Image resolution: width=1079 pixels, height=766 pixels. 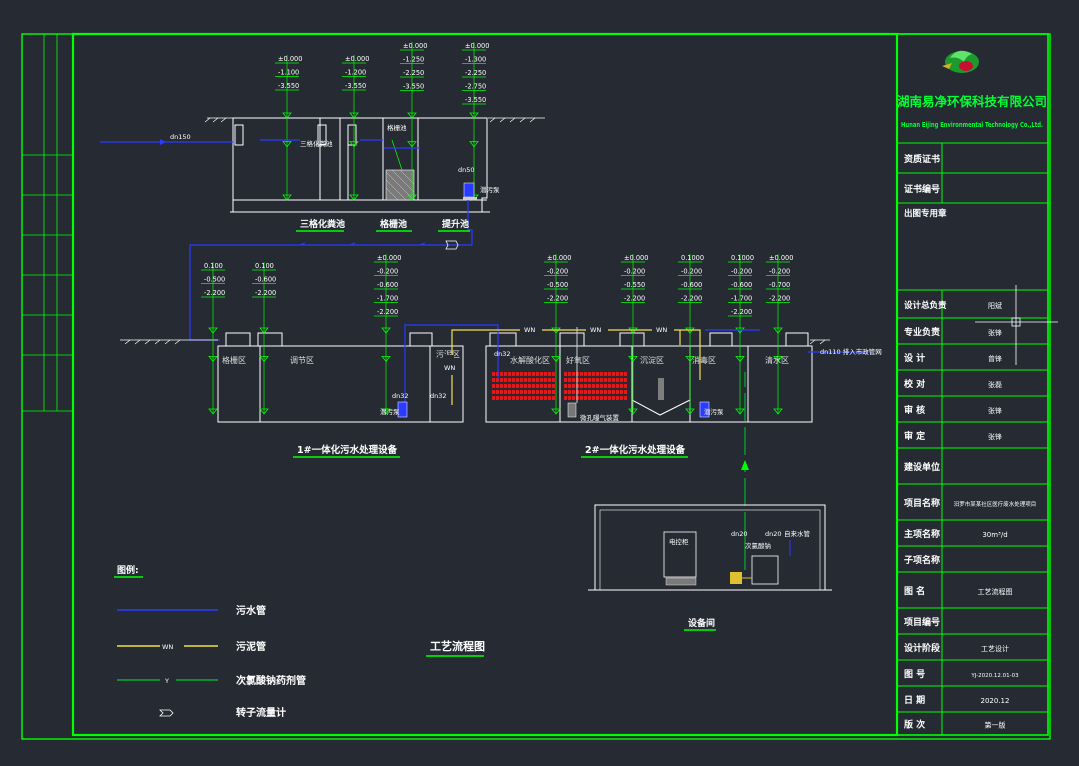 I want to click on grid-caption: 格栅池, so click(x=393, y=224).